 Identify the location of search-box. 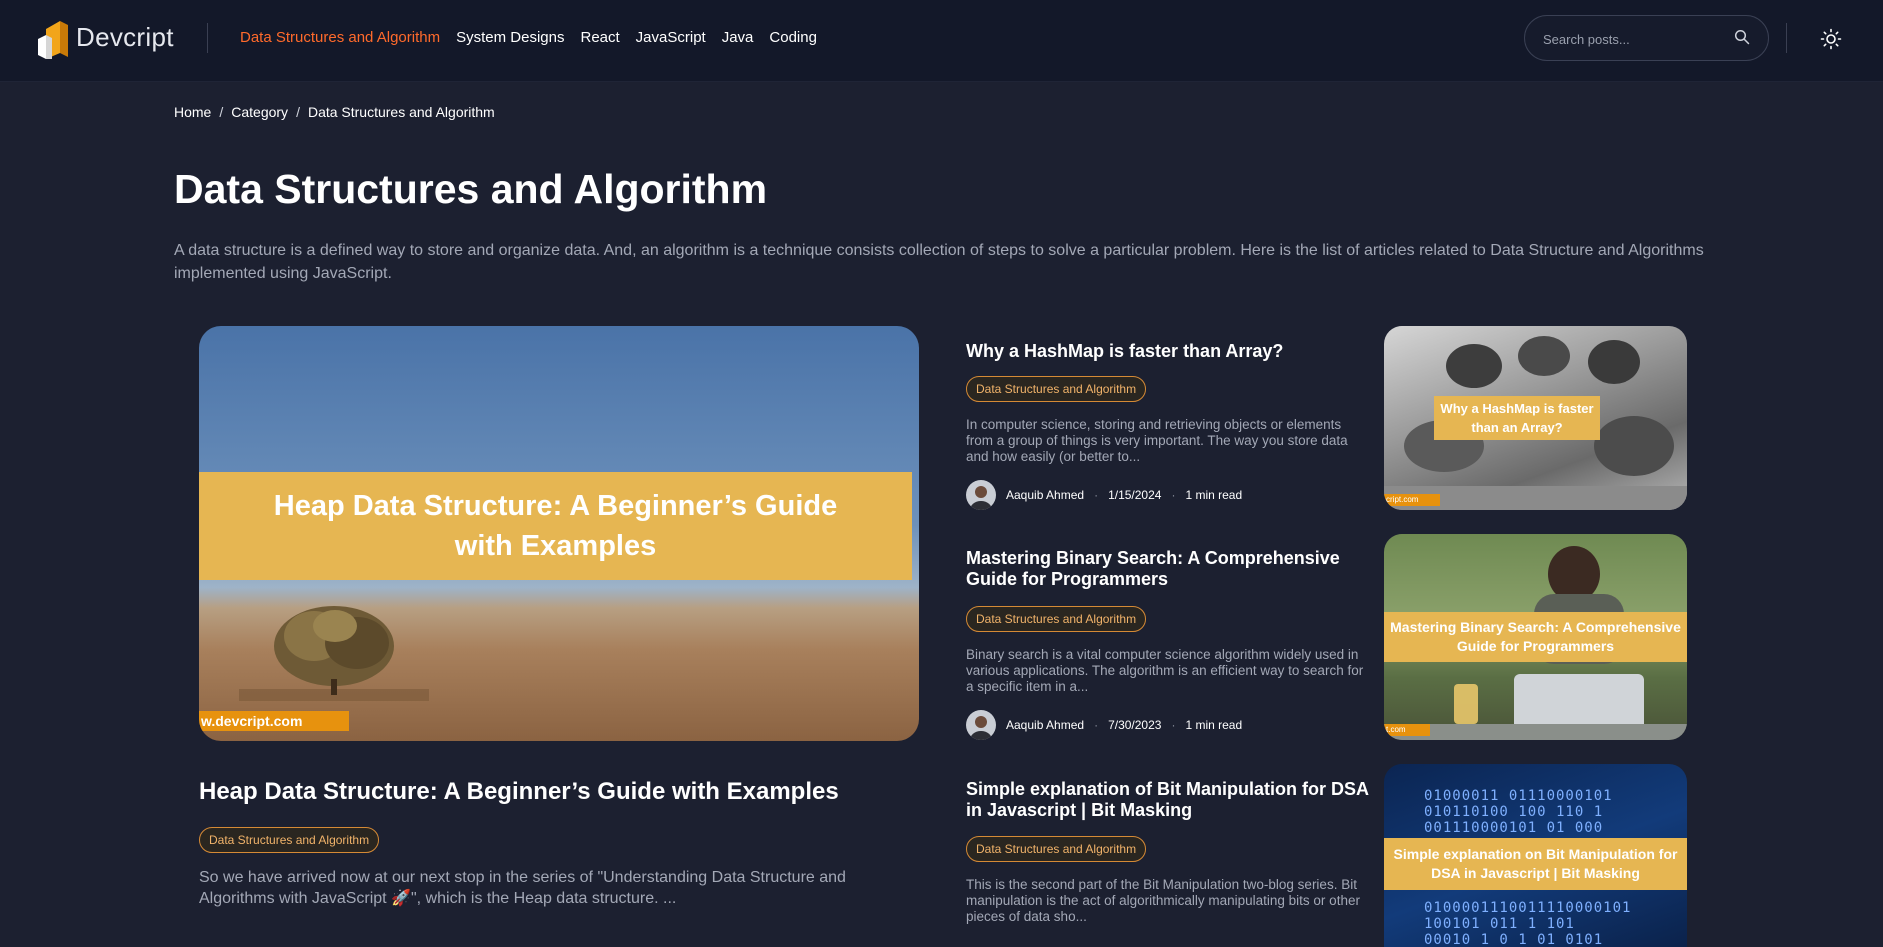
(1646, 38).